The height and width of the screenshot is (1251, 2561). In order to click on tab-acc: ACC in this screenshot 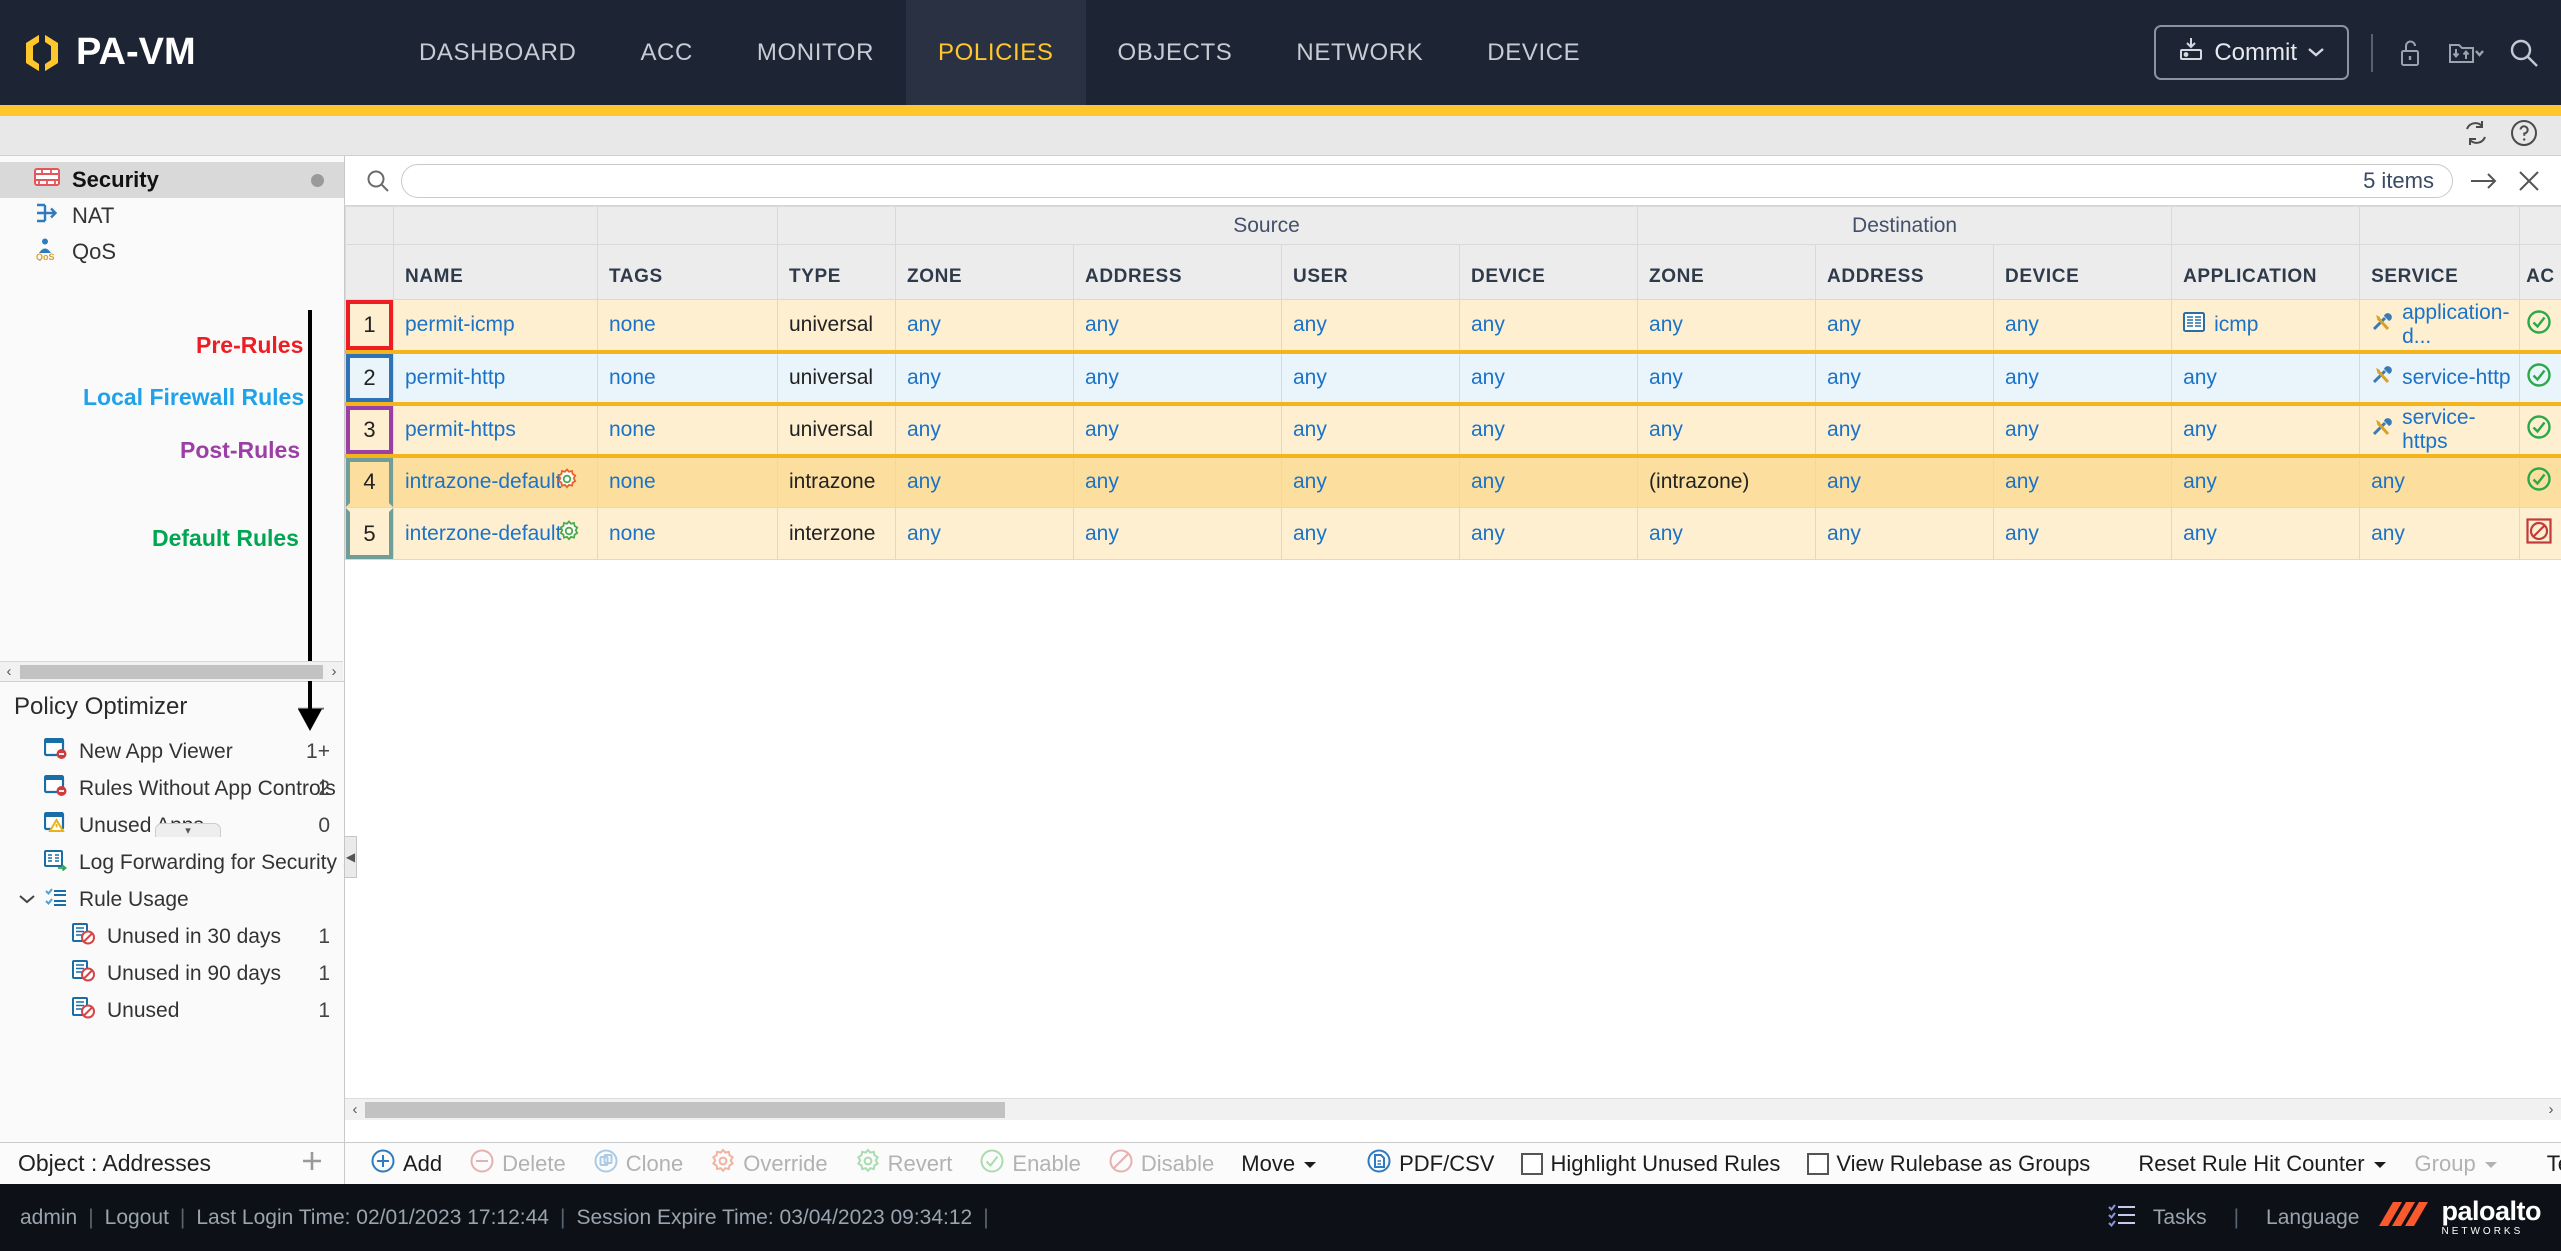, I will do `click(666, 52)`.